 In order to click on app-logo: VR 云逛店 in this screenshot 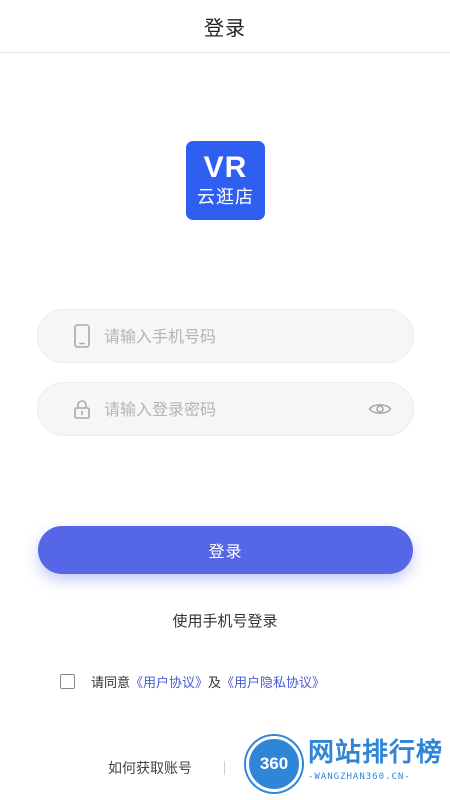, I will do `click(225, 180)`.